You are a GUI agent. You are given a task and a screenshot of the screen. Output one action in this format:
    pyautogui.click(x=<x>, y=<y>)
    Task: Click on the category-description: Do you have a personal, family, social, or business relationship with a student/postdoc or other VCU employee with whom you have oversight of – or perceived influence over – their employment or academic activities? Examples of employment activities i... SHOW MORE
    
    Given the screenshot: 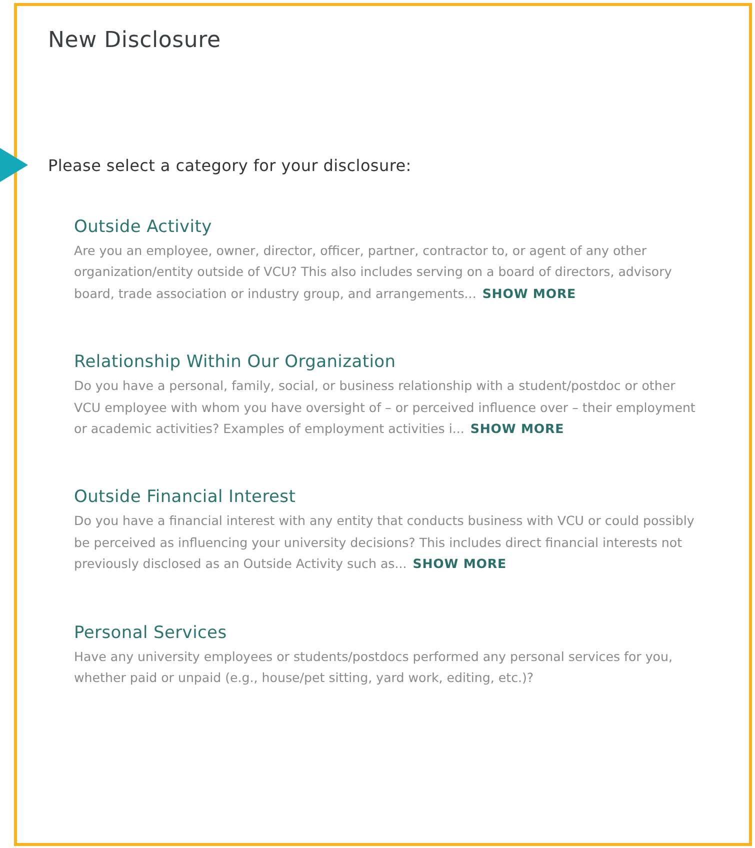 What is the action you would take?
    pyautogui.click(x=385, y=407)
    